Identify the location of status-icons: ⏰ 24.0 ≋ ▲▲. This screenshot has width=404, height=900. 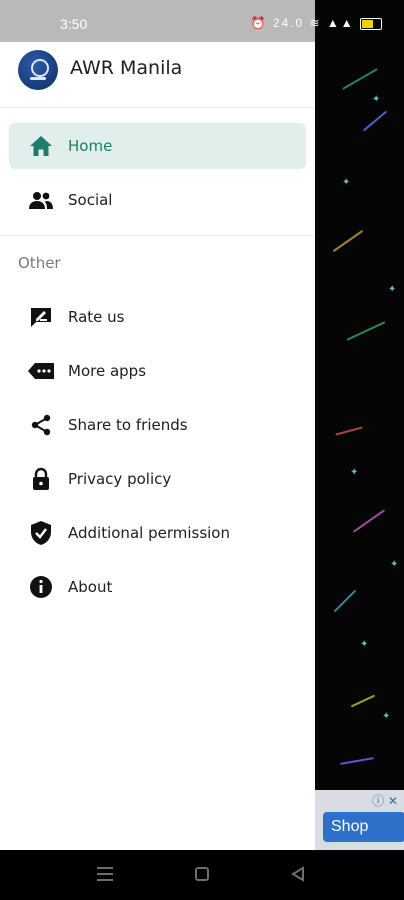
(316, 23).